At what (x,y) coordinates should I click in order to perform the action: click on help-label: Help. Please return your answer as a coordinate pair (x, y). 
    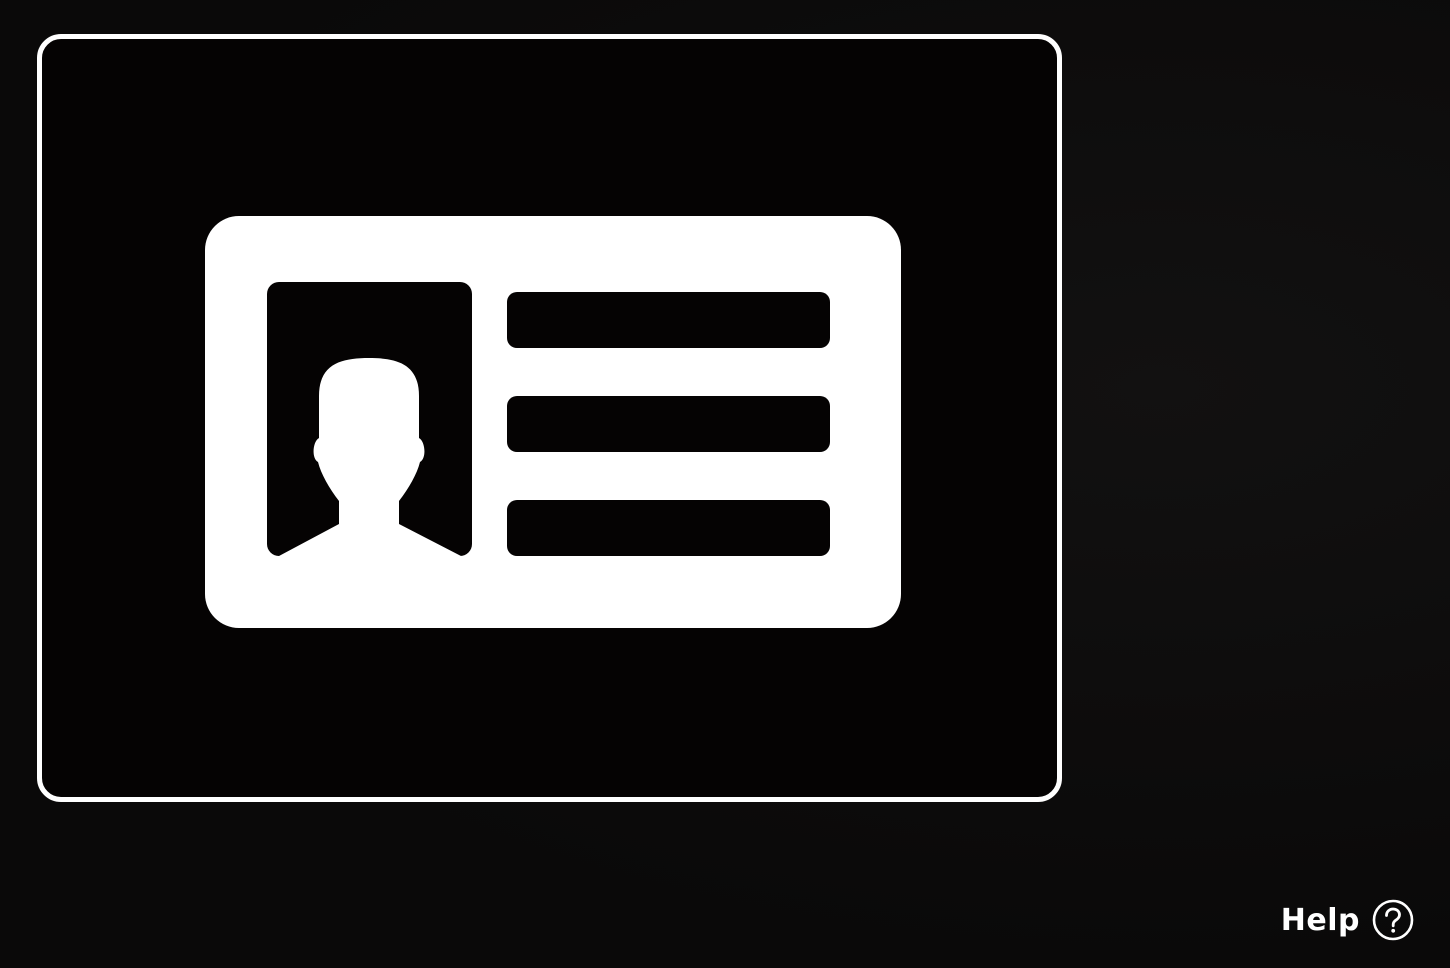
    Looking at the image, I should click on (1320, 920).